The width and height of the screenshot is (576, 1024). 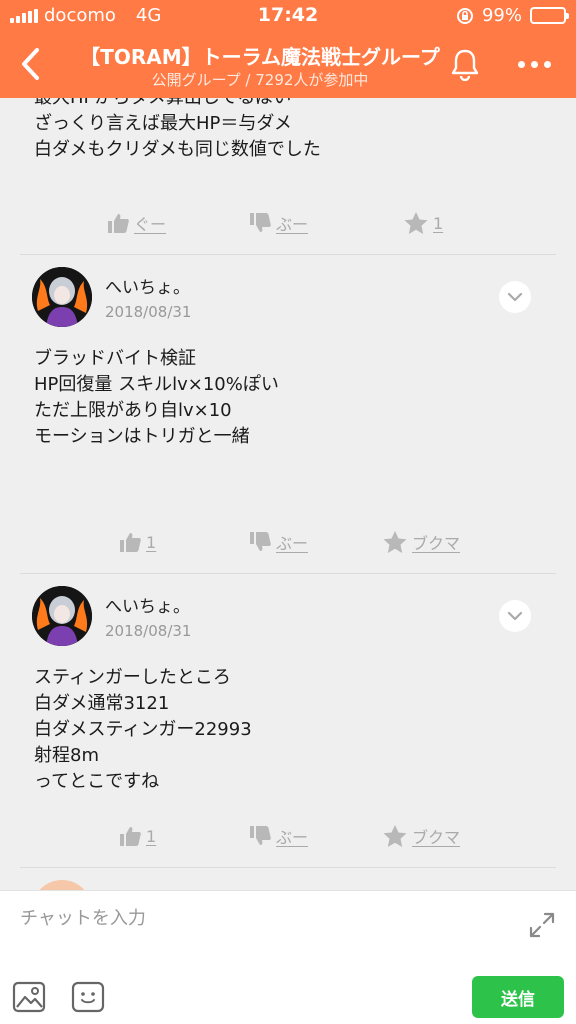 I want to click on more-dots-icon, so click(x=534, y=64).